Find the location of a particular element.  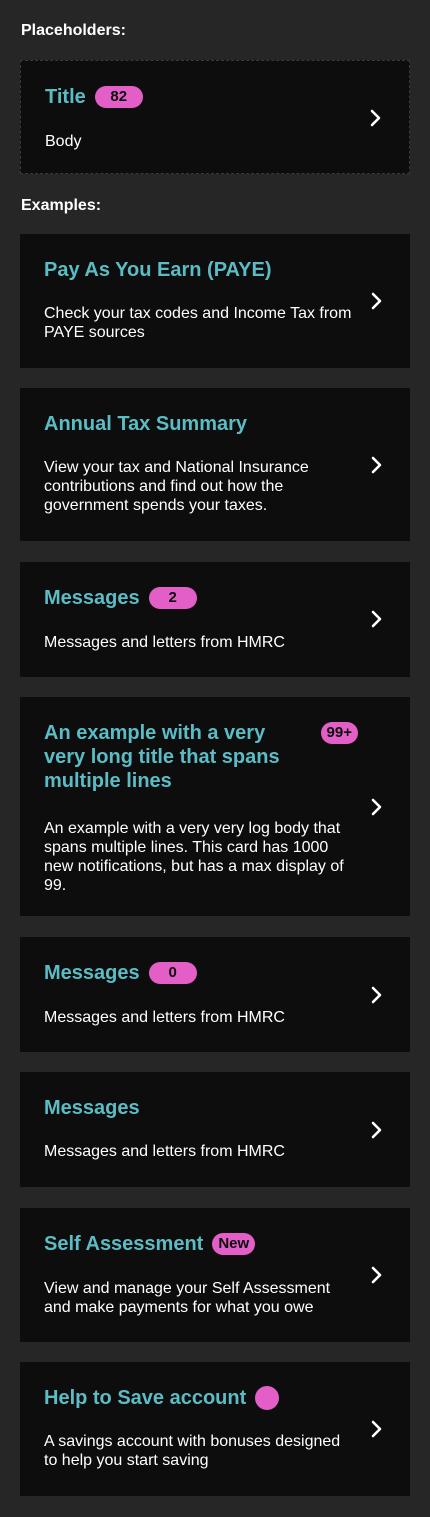

card-body: Body is located at coordinates (63, 141).